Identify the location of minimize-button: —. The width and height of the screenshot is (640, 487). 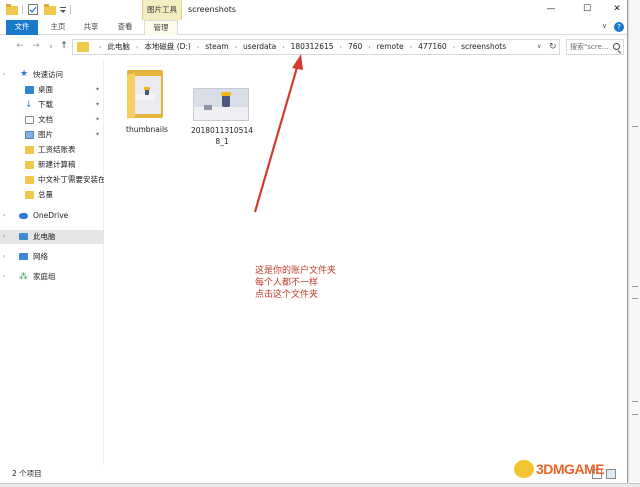
(551, 10).